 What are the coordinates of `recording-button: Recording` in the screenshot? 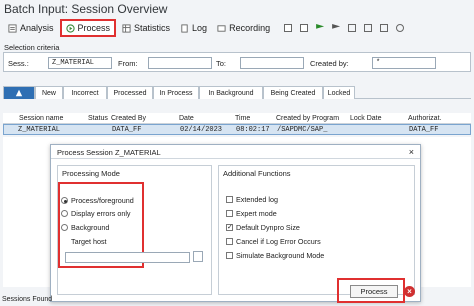 It's located at (243, 28).